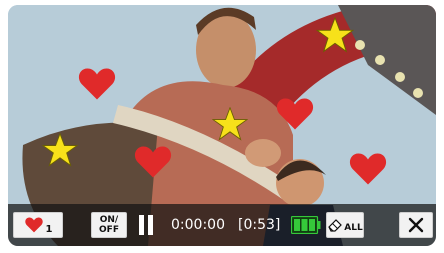 This screenshot has width=444, height=253. Describe the element at coordinates (306, 225) in the screenshot. I see `battery-icon` at that location.